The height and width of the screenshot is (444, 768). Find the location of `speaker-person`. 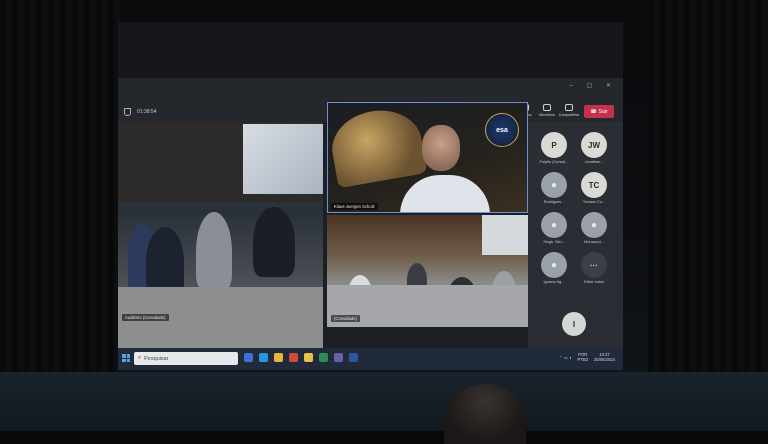

speaker-person is located at coordinates (445, 167).